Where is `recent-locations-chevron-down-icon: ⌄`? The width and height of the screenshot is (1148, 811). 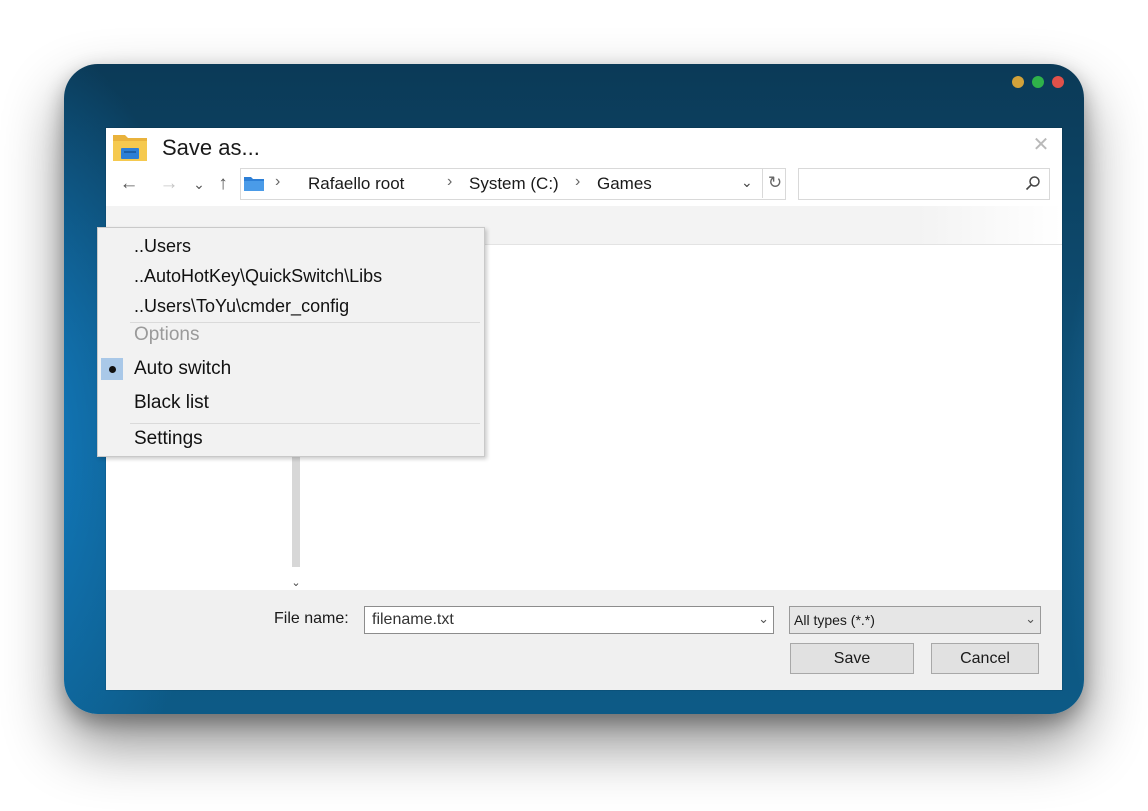
recent-locations-chevron-down-icon: ⌄ is located at coordinates (199, 184).